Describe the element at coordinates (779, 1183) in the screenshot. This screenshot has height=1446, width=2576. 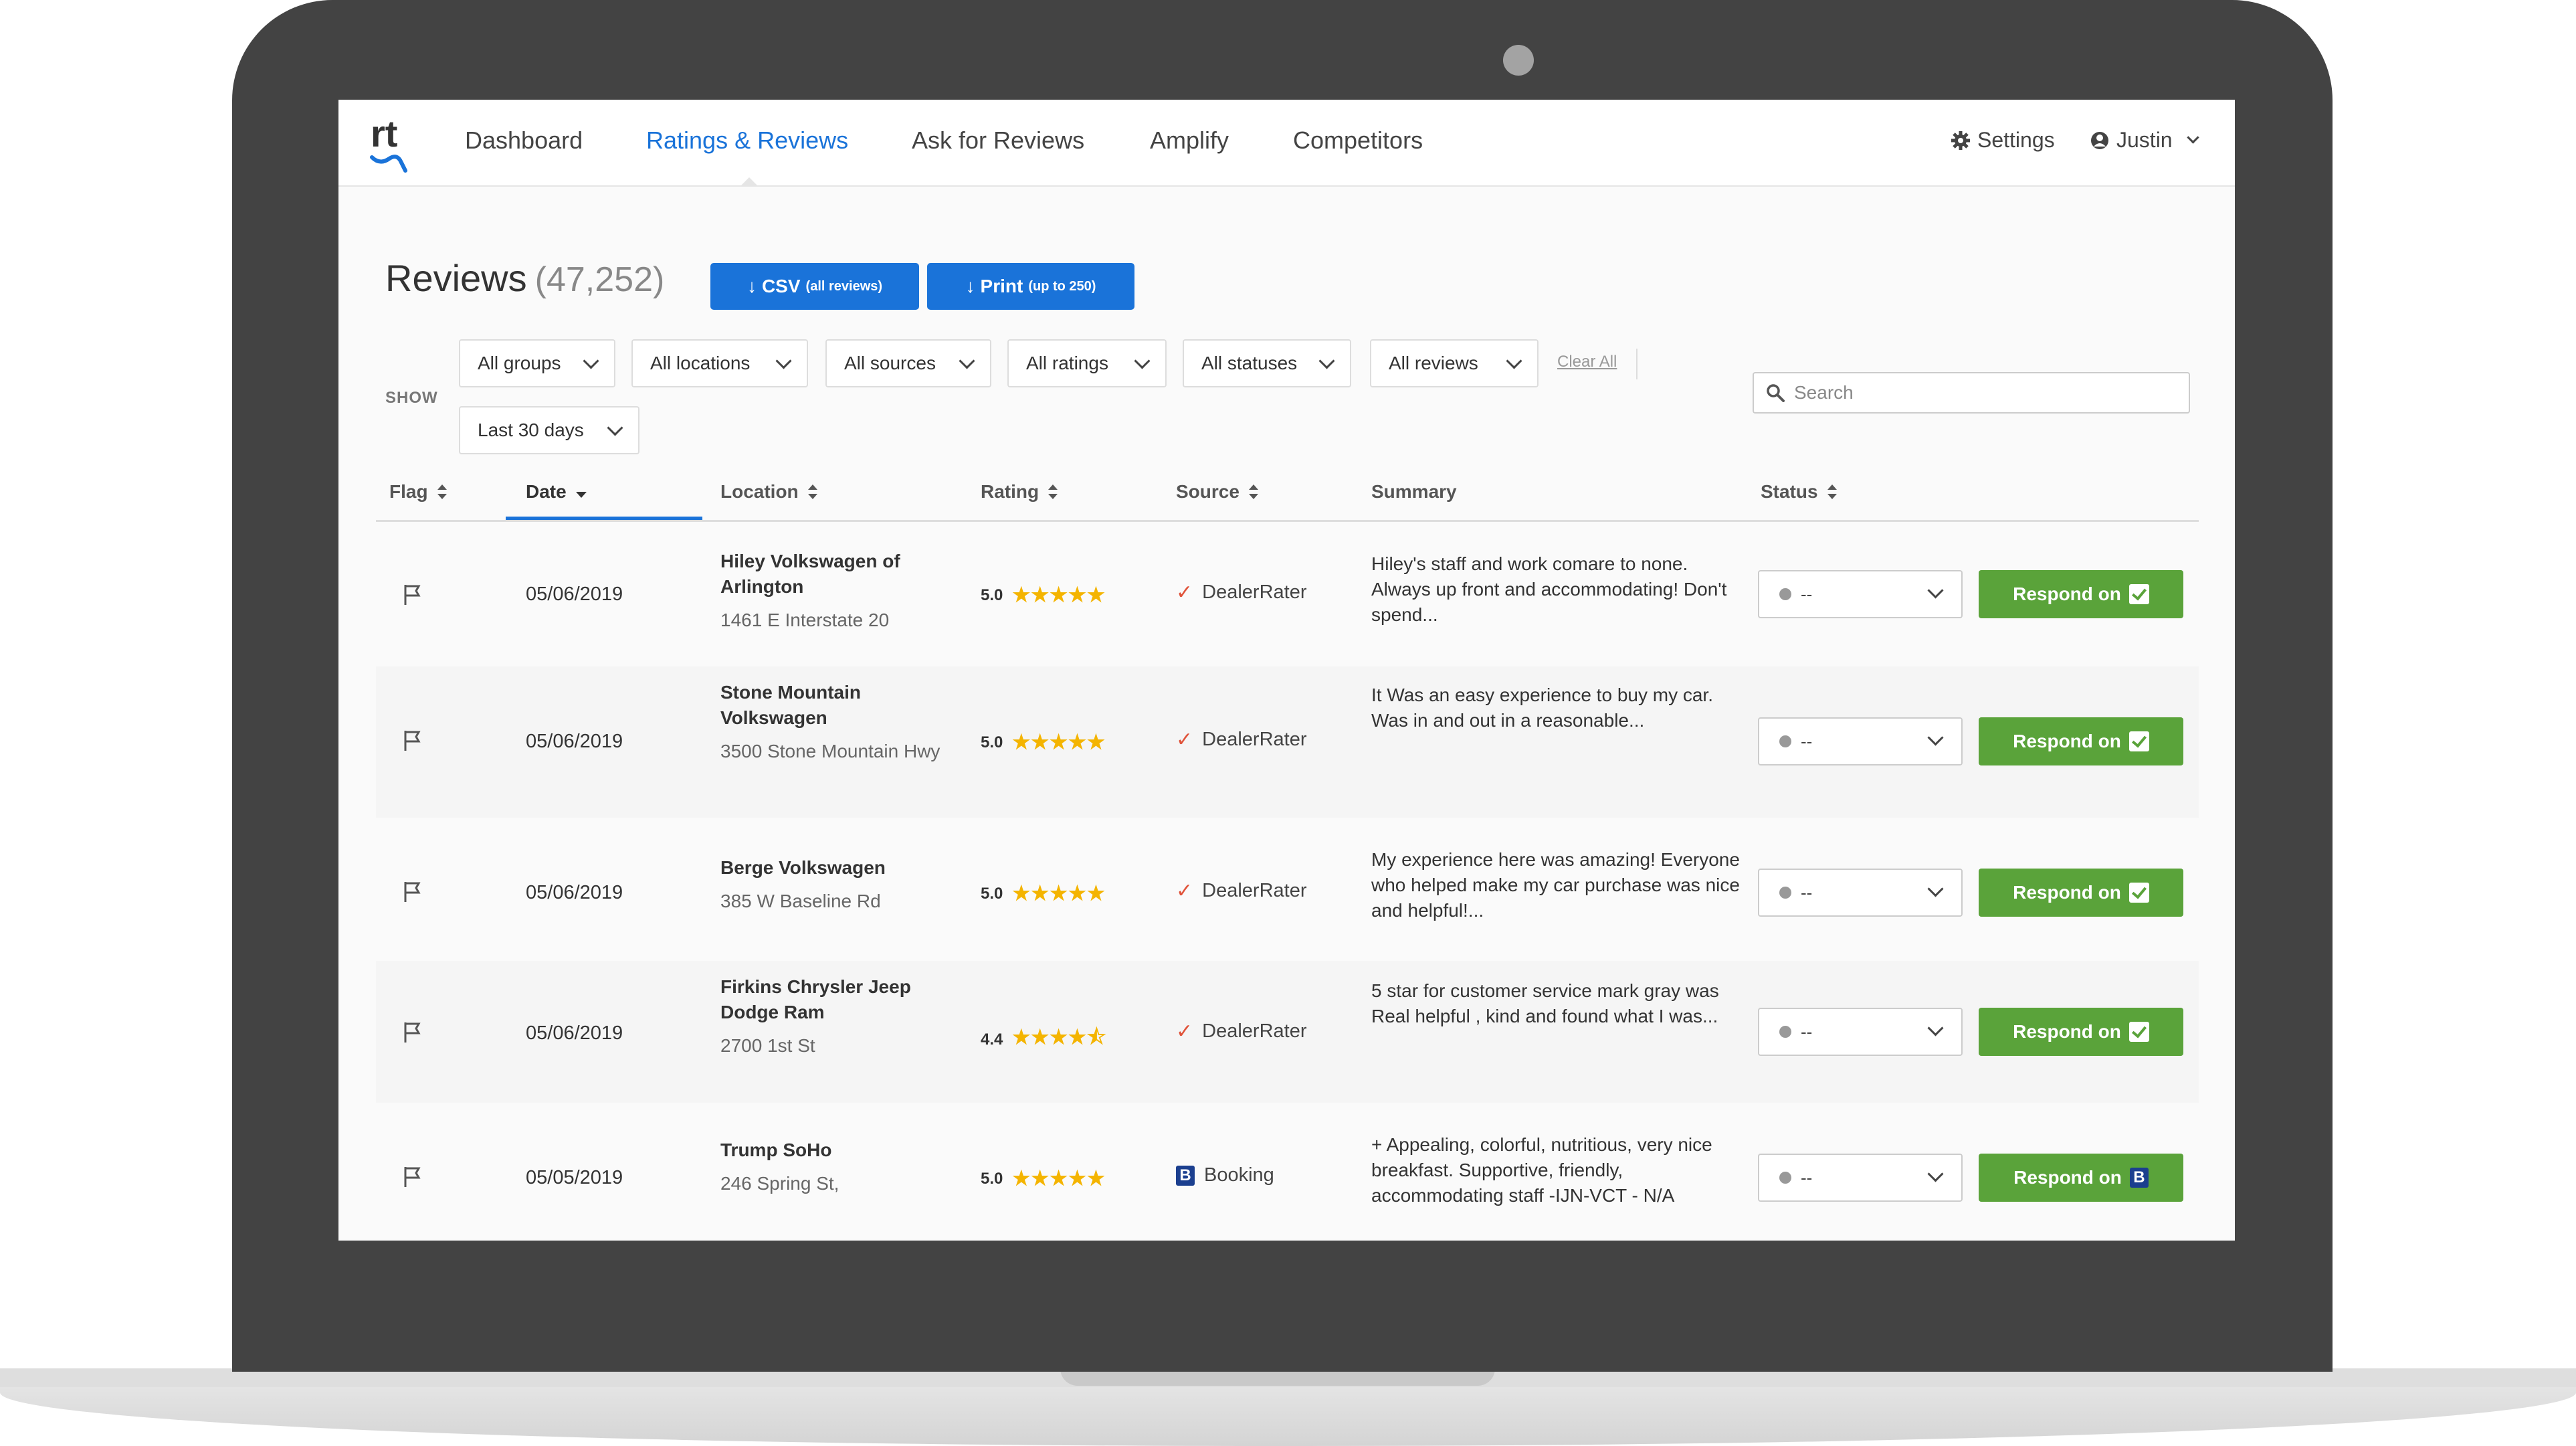
I see `location-address: 246 Spring St,` at that location.